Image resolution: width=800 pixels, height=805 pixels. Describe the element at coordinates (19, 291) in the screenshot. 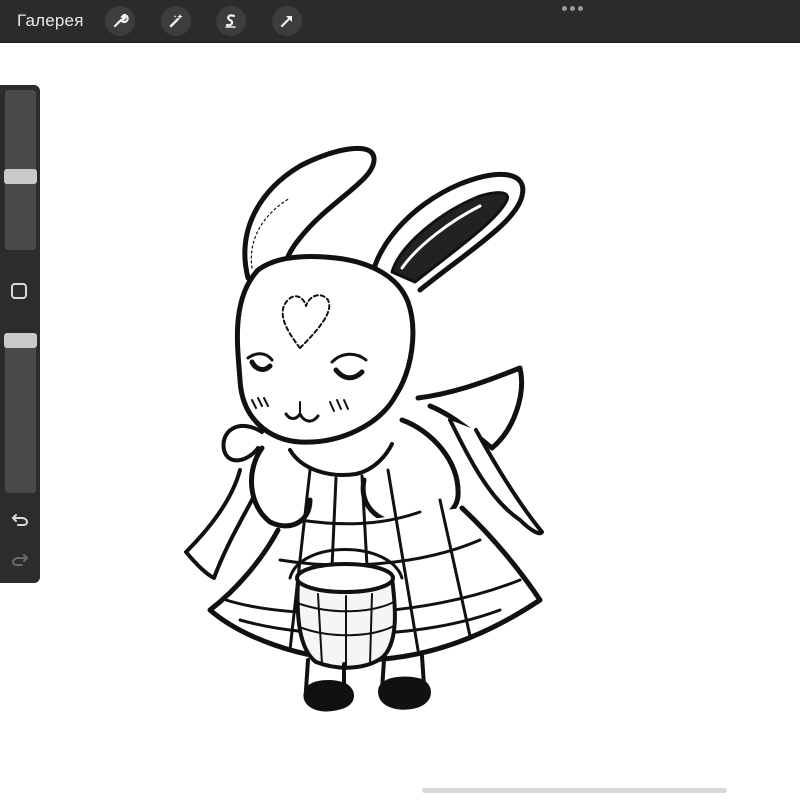

I see `square-icon` at that location.